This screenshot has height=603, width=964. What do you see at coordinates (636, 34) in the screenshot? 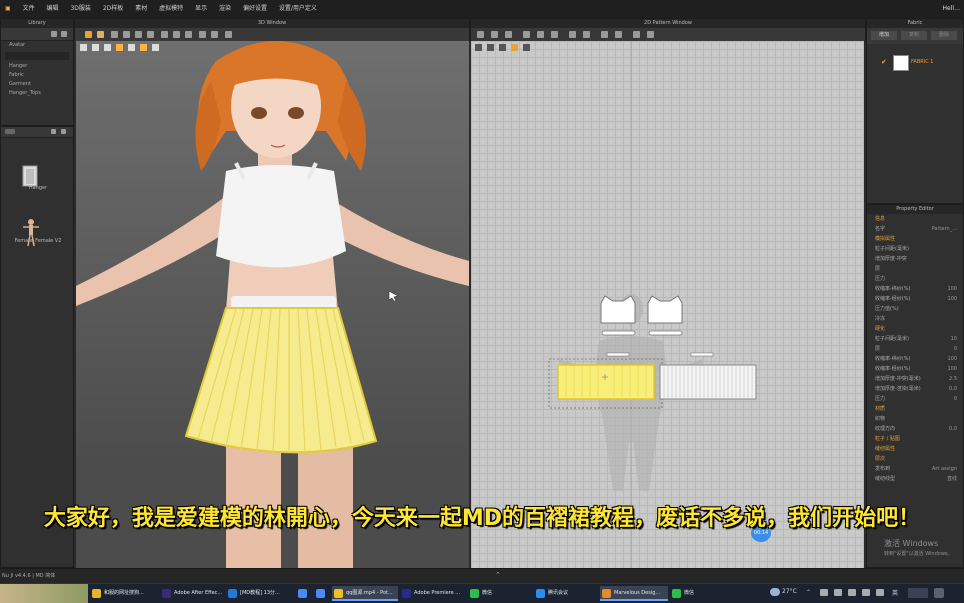
I see `texture-edit-icon` at bounding box center [636, 34].